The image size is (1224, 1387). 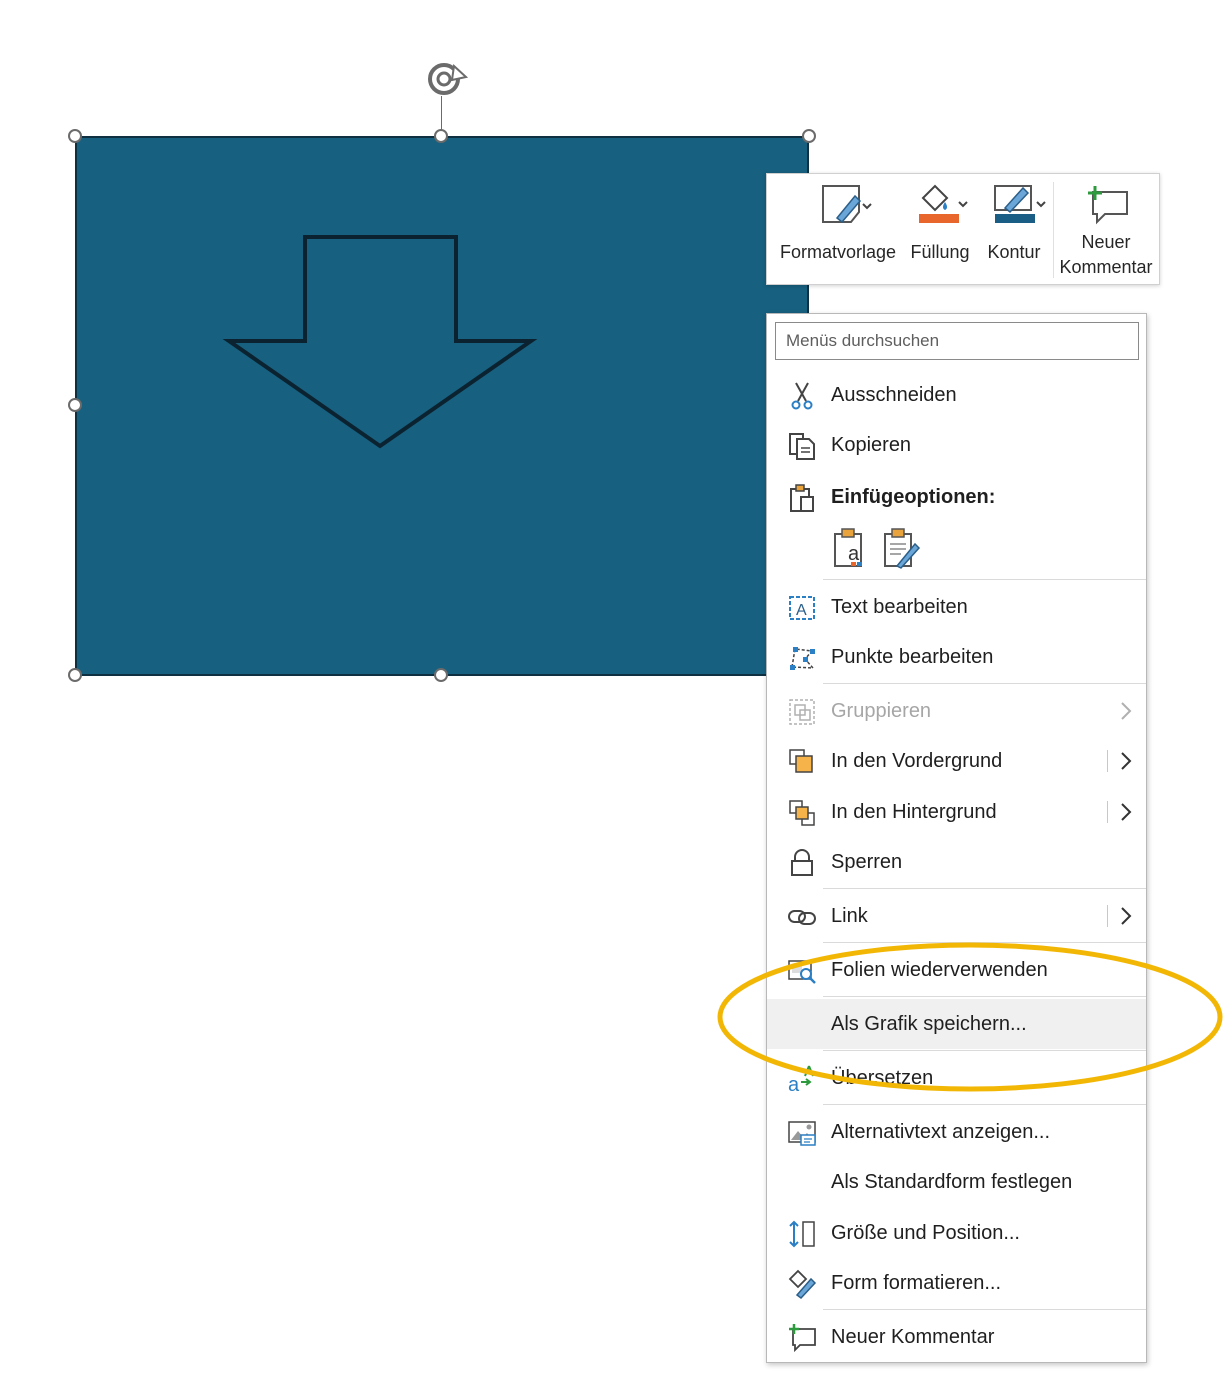 What do you see at coordinates (75, 136) in the screenshot?
I see `resize-handle-top-left` at bounding box center [75, 136].